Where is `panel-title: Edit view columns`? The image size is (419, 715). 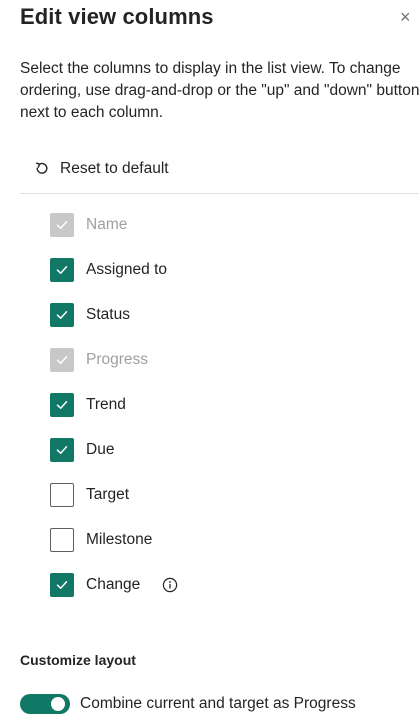 panel-title: Edit view columns is located at coordinates (117, 16).